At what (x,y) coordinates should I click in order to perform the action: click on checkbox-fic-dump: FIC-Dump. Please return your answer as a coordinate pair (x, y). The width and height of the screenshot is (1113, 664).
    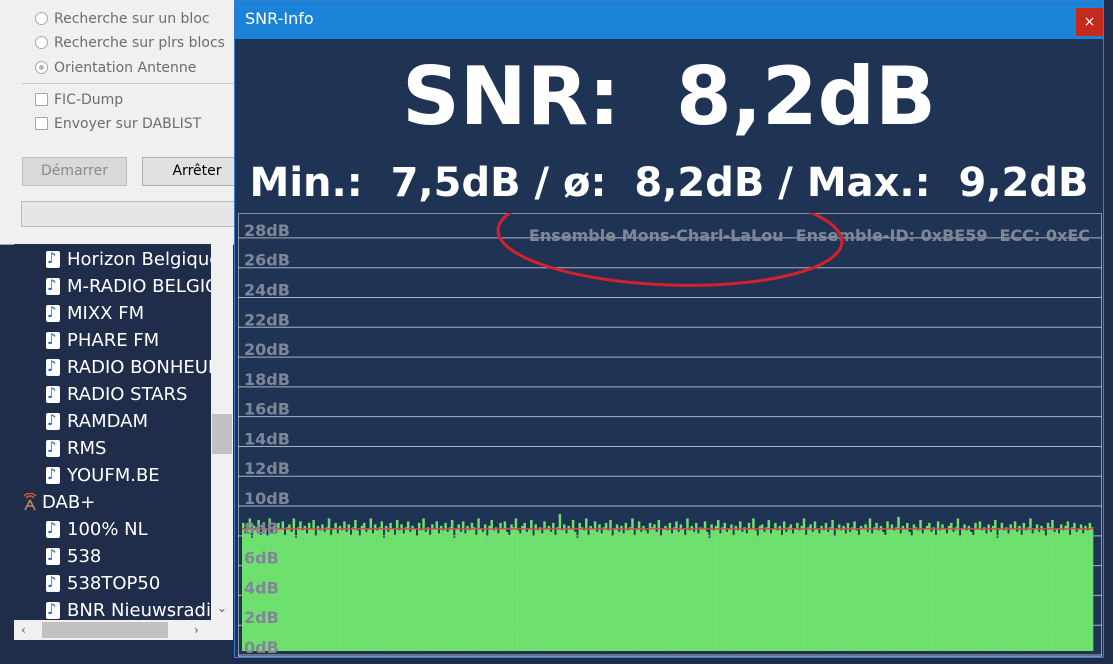
    Looking at the image, I should click on (79, 100).